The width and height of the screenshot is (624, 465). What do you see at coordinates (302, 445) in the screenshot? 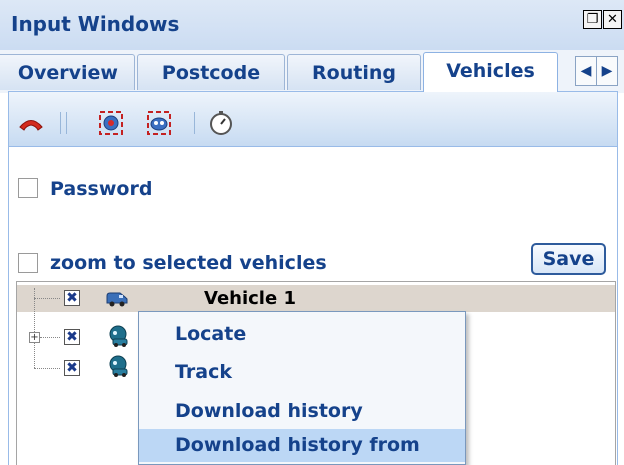
I see `menu-item-download-history-from: Download history from` at bounding box center [302, 445].